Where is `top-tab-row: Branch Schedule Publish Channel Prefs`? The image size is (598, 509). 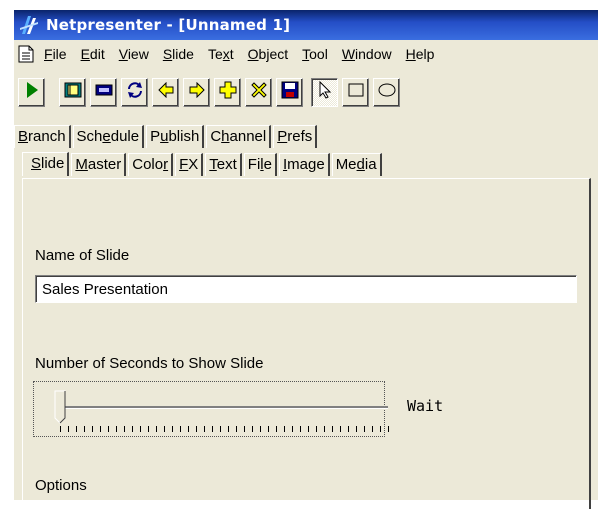 top-tab-row: Branch Schedule Publish Channel Prefs is located at coordinates (166, 135).